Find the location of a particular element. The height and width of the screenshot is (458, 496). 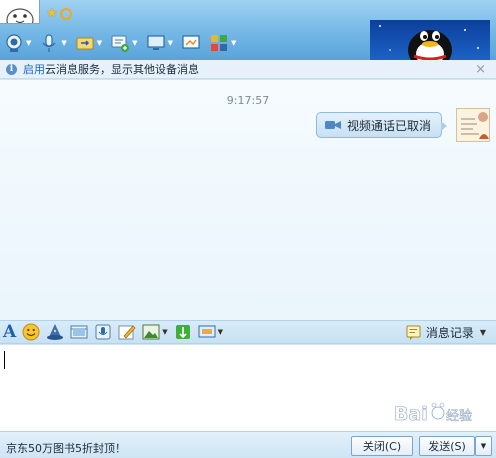

add-message-icon is located at coordinates (120, 43).